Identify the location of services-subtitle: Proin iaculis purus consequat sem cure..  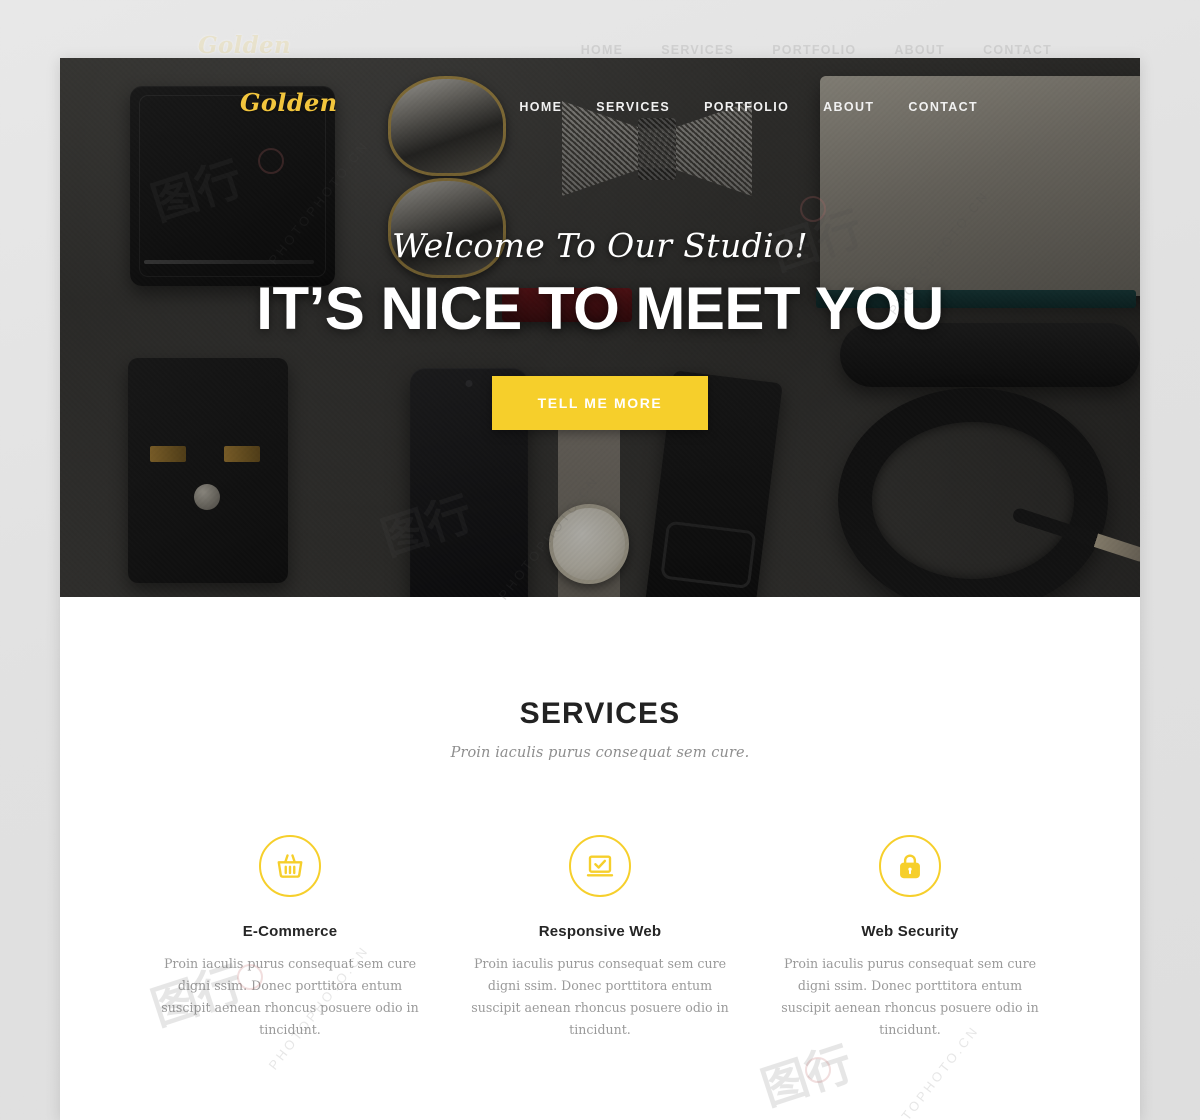
(600, 753).